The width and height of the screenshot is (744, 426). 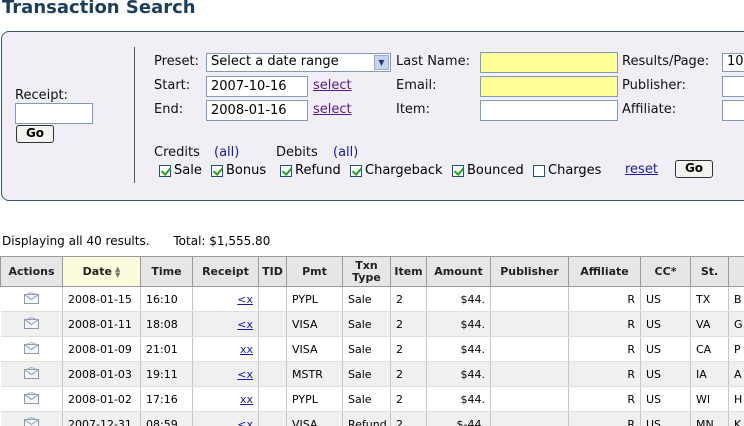 What do you see at coordinates (413, 109) in the screenshot?
I see `item-label: Item:` at bounding box center [413, 109].